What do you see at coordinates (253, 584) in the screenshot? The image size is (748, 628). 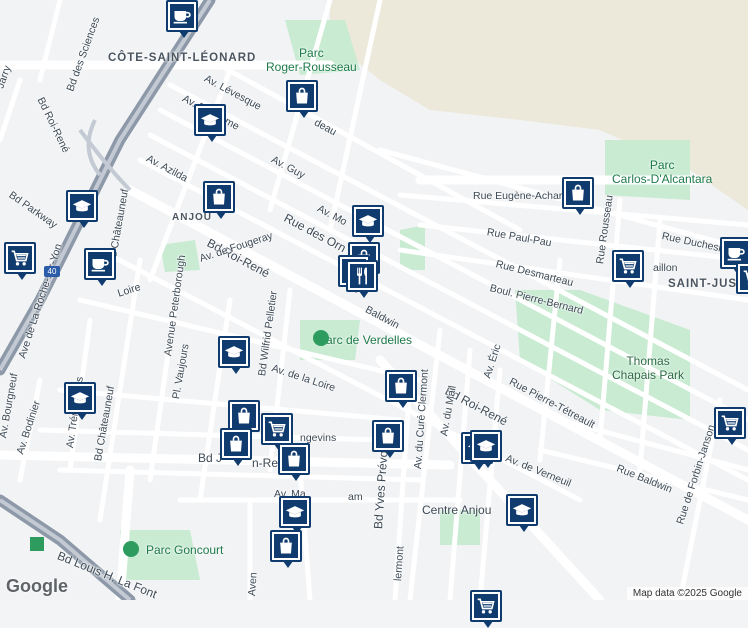 I see `street-label: Aven` at bounding box center [253, 584].